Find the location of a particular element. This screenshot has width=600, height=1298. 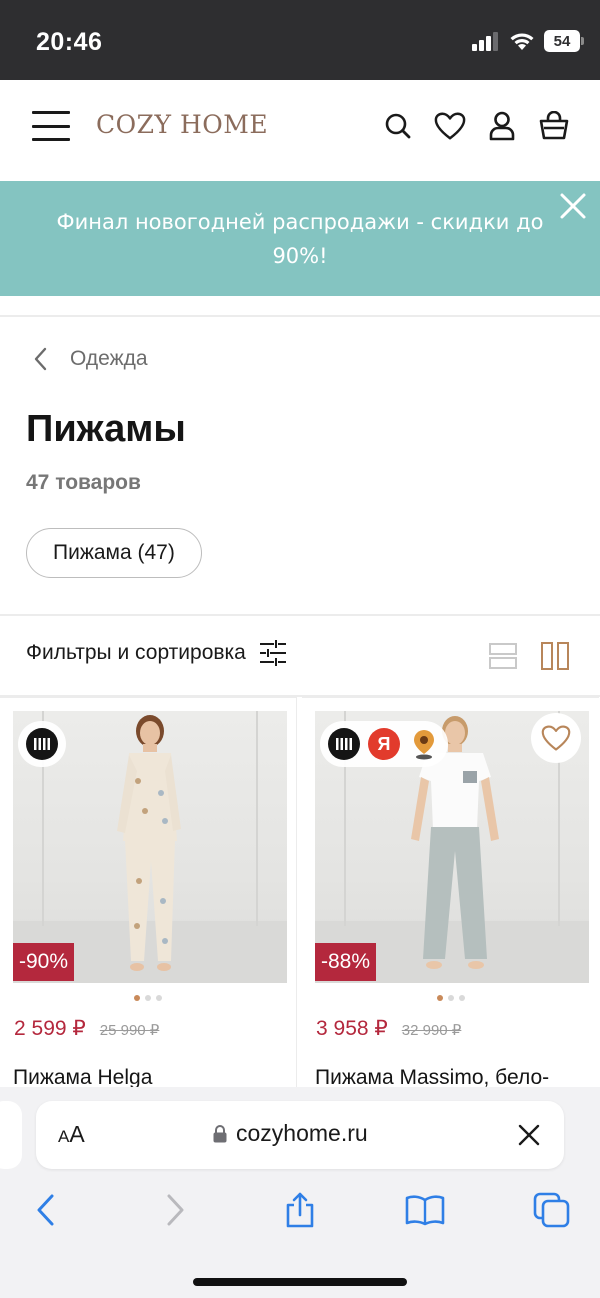

price-row: 2 599 ₽ 25 990 ₽ is located at coordinates (86, 1028).